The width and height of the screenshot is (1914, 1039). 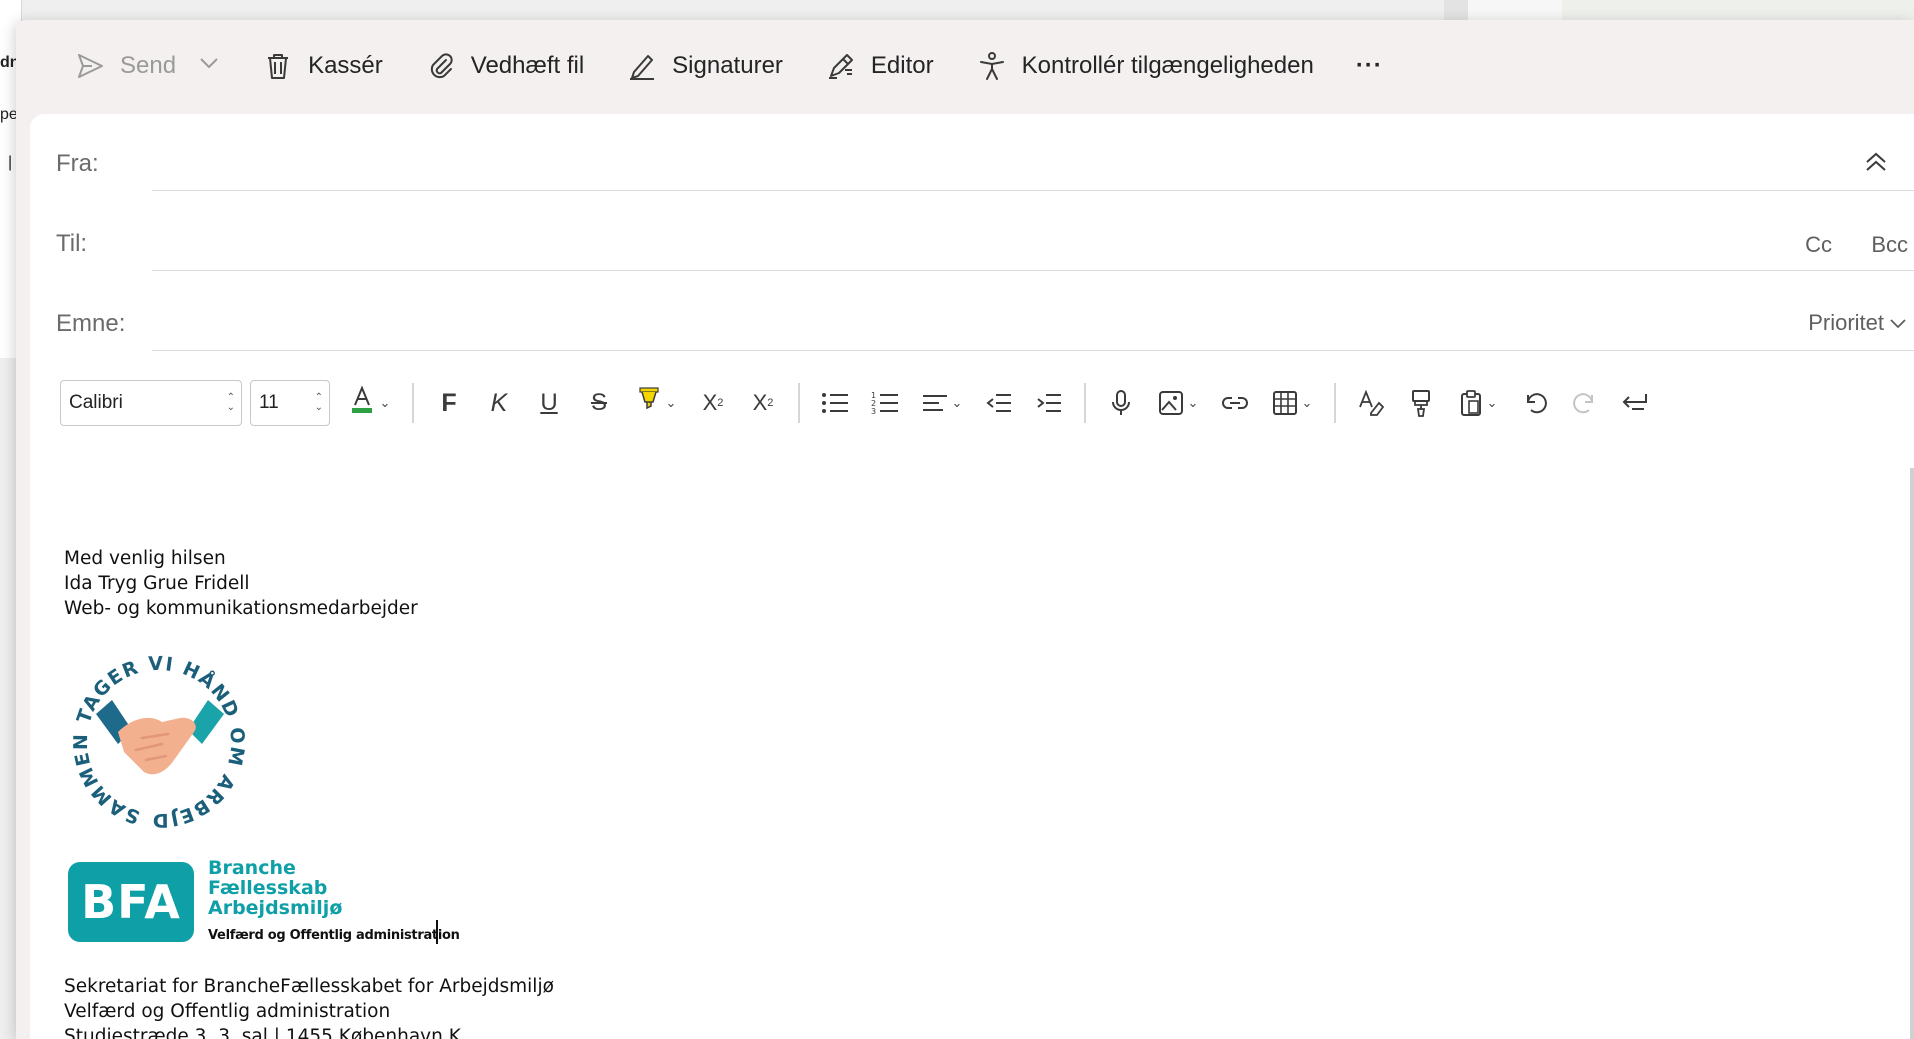 I want to click on cc-button: Cc, so click(x=1818, y=245).